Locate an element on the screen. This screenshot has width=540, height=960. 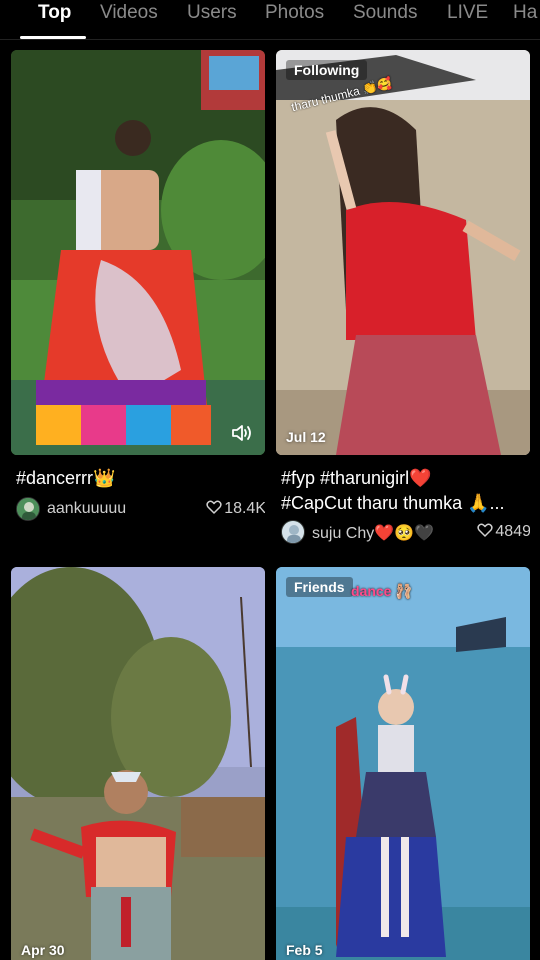
video-caption: #dancerrr👑 is located at coordinates (140, 478).